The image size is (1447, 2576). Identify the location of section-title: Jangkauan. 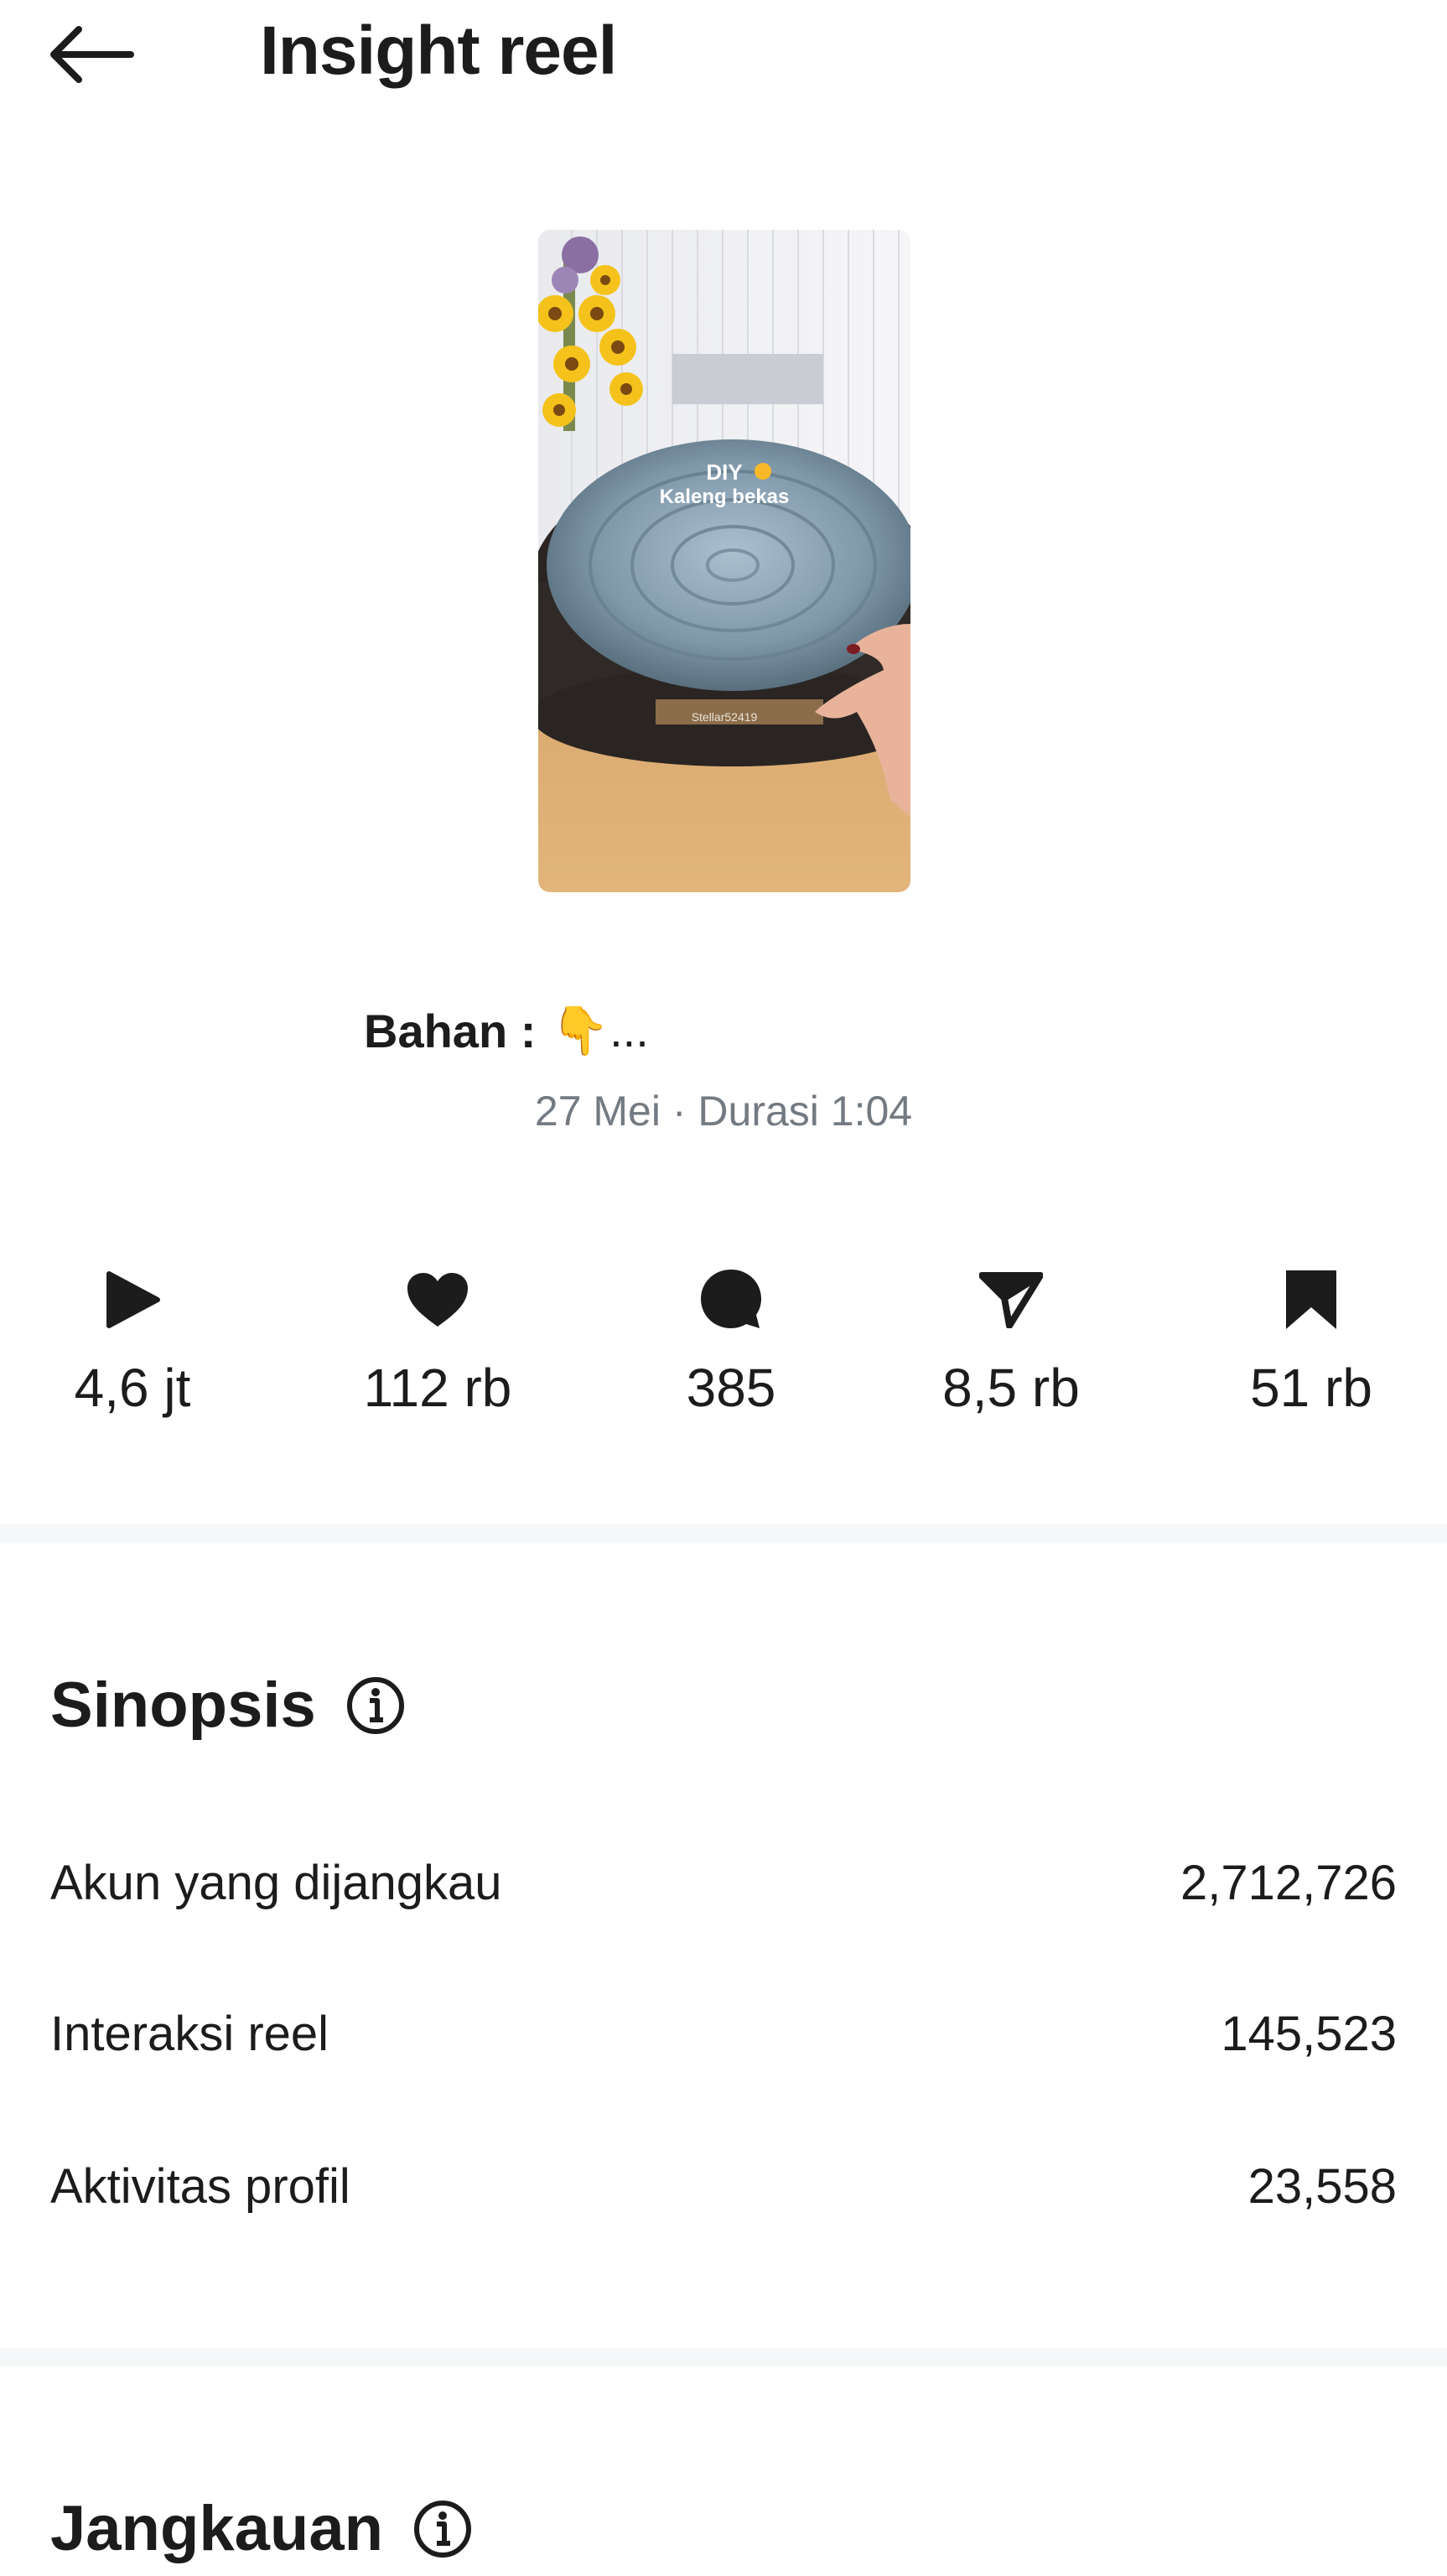
(217, 2528).